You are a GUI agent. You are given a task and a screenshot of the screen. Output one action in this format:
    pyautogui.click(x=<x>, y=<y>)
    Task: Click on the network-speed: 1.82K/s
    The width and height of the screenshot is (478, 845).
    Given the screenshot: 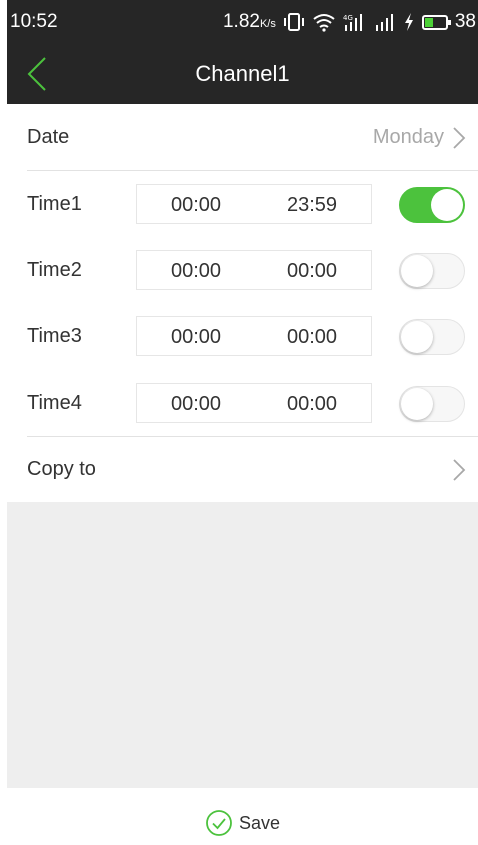 What is the action you would take?
    pyautogui.click(x=249, y=22)
    